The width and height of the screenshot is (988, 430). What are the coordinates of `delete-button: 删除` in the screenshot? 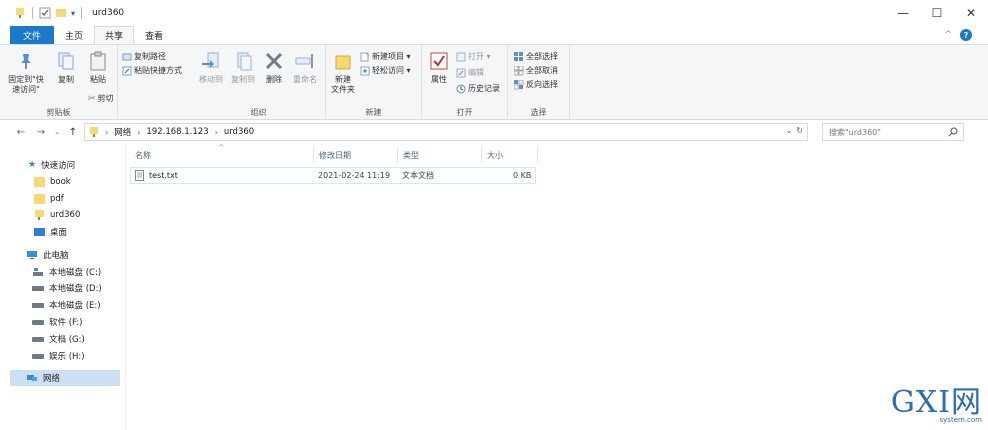 It's located at (274, 67).